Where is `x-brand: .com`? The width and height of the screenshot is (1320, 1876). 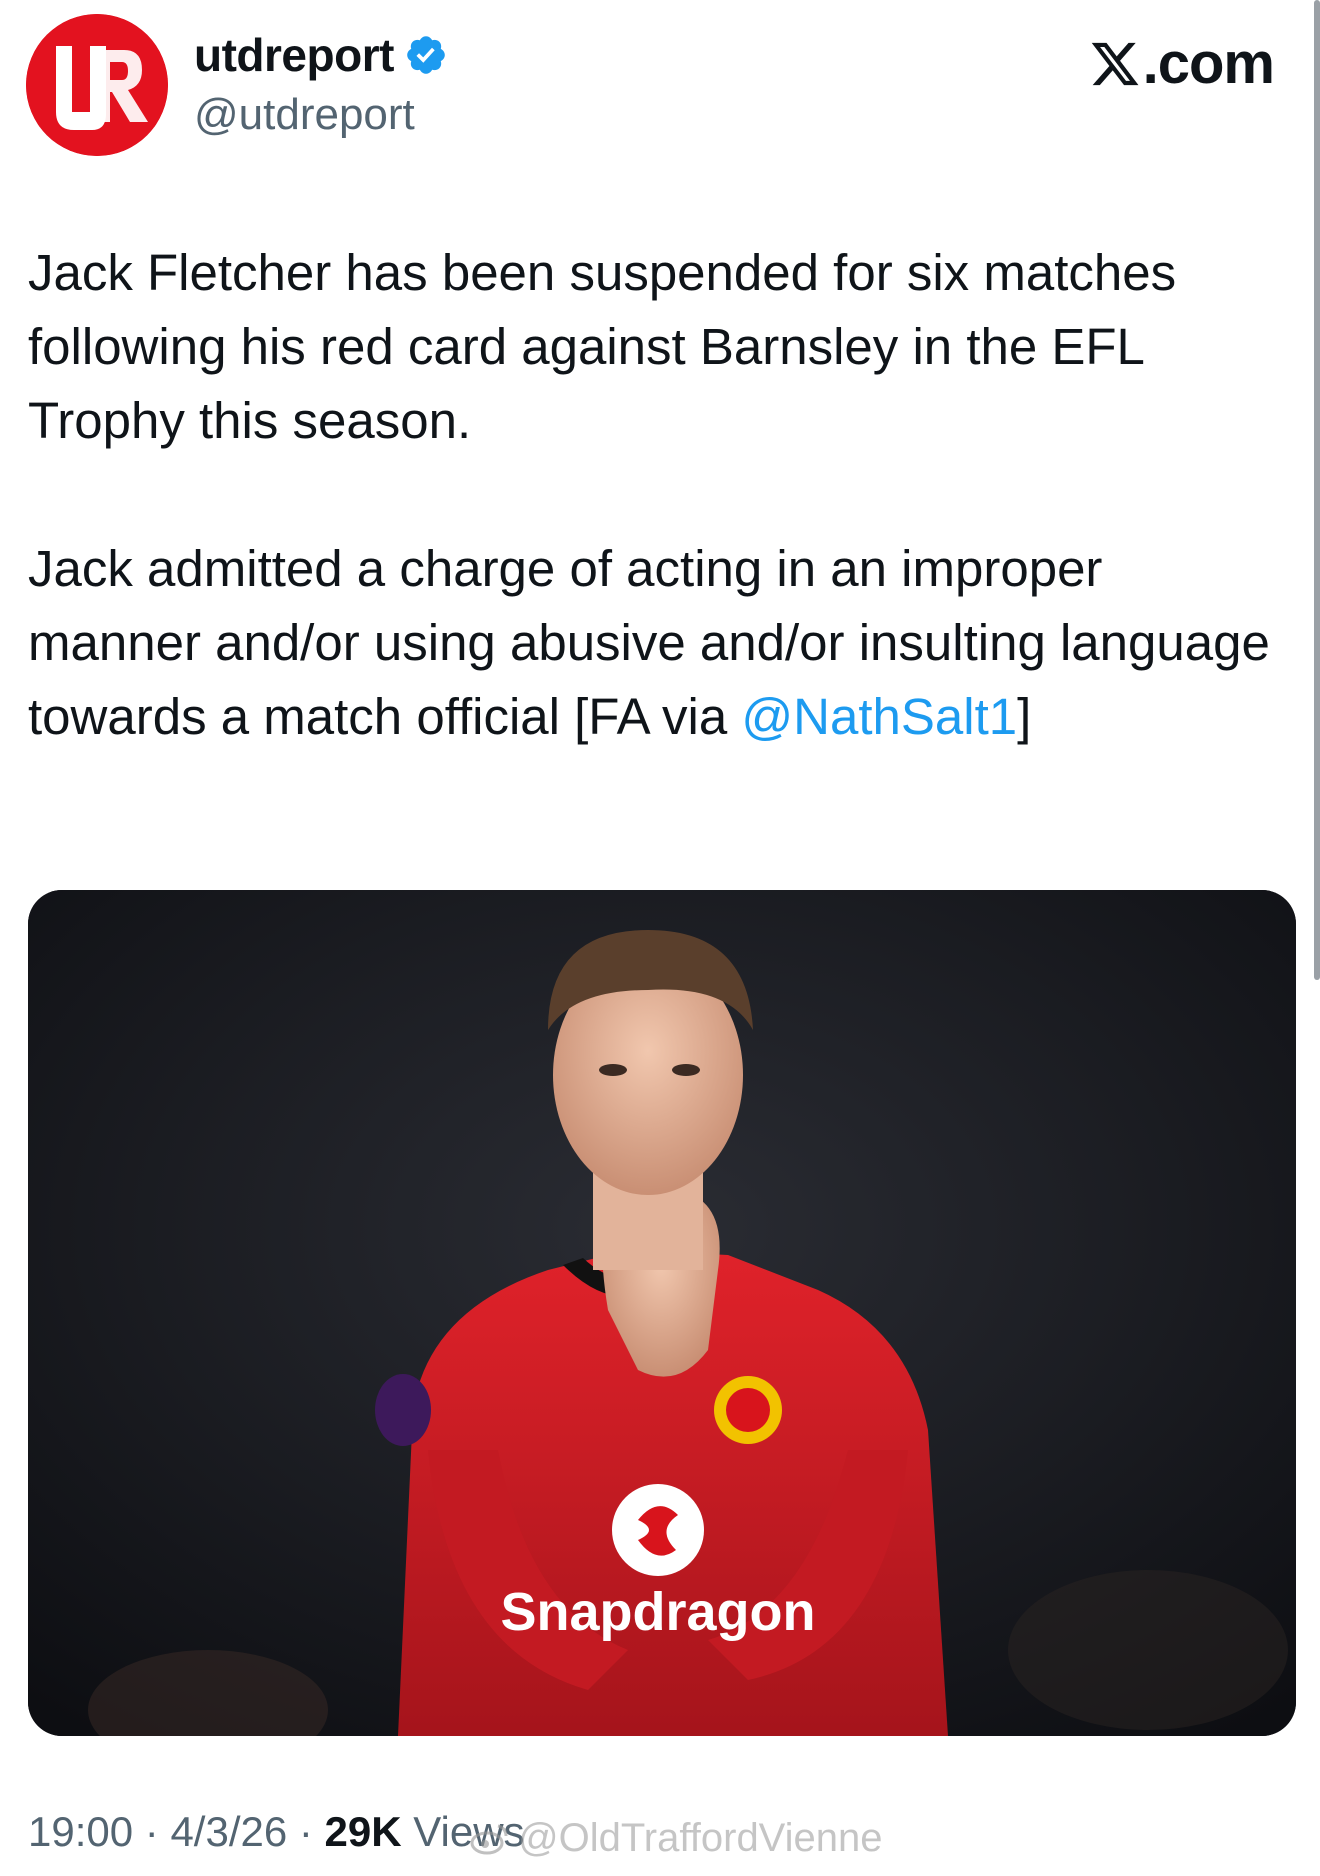
x-brand: .com is located at coordinates (1182, 63).